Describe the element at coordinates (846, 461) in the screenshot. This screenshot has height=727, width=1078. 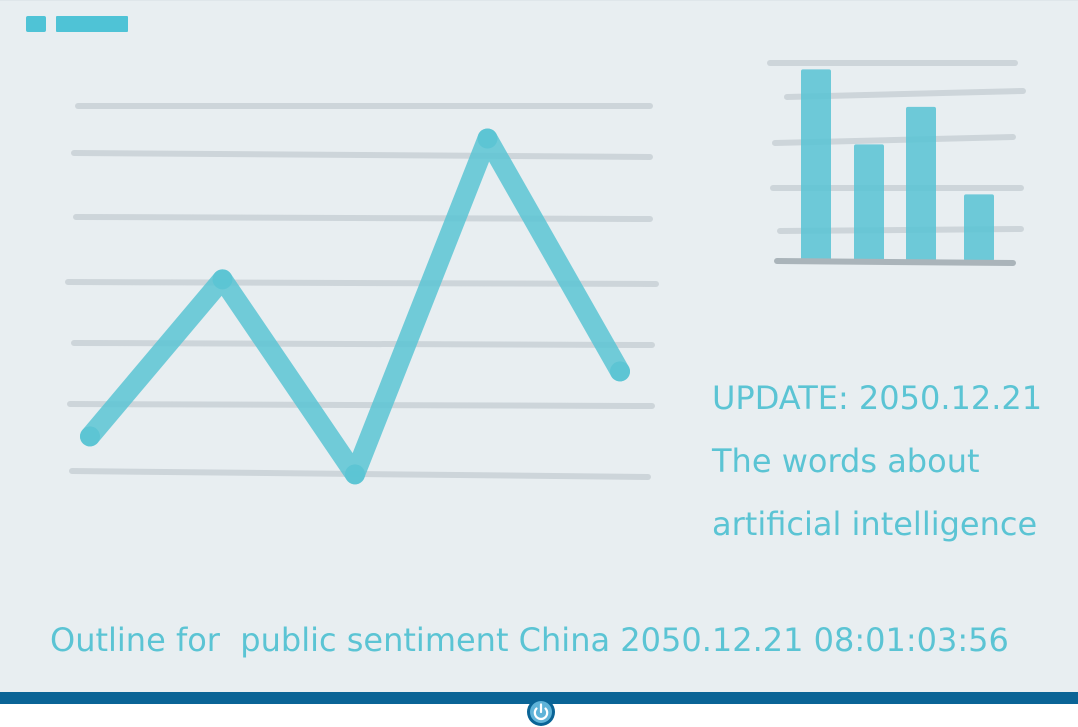
I see `topic-line-1: The words about` at that location.